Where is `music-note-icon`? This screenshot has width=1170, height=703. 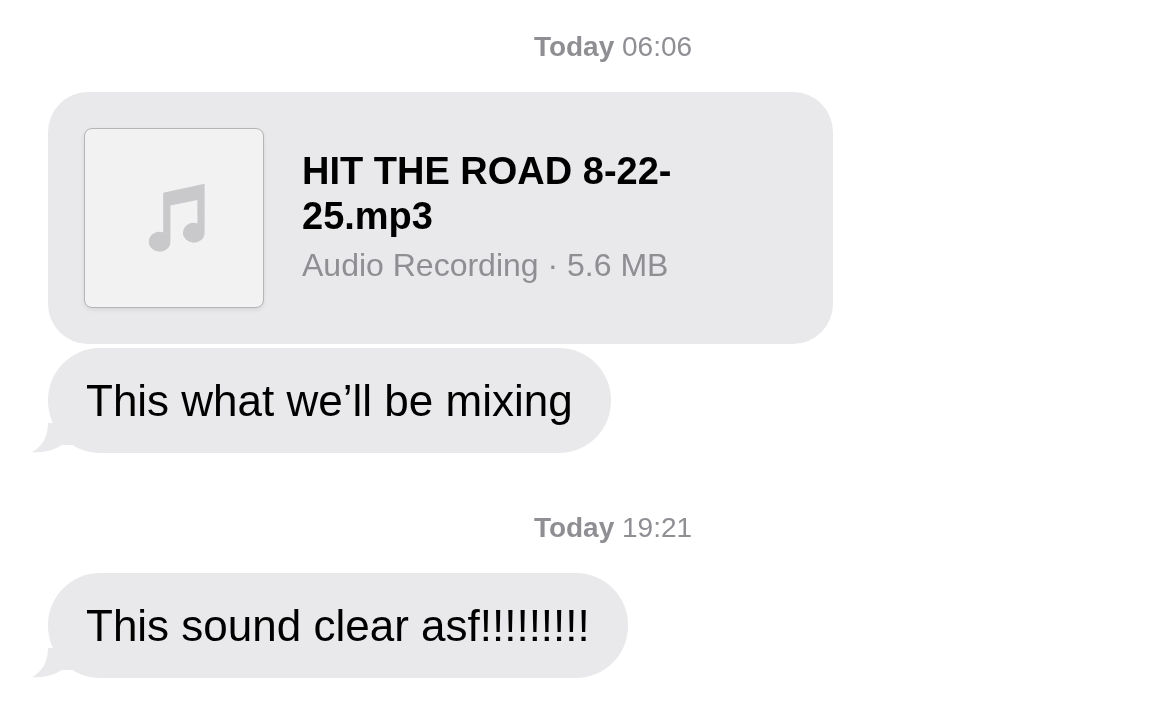 music-note-icon is located at coordinates (174, 218).